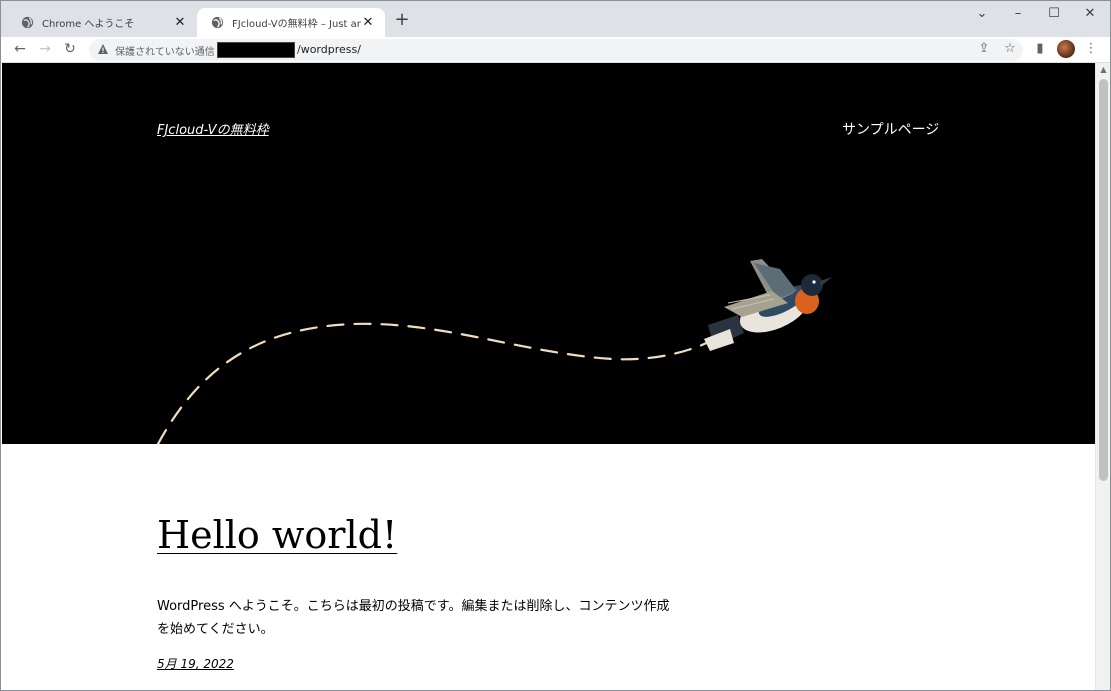  What do you see at coordinates (277, 535) in the screenshot?
I see `post-title-link: Hello world!` at bounding box center [277, 535].